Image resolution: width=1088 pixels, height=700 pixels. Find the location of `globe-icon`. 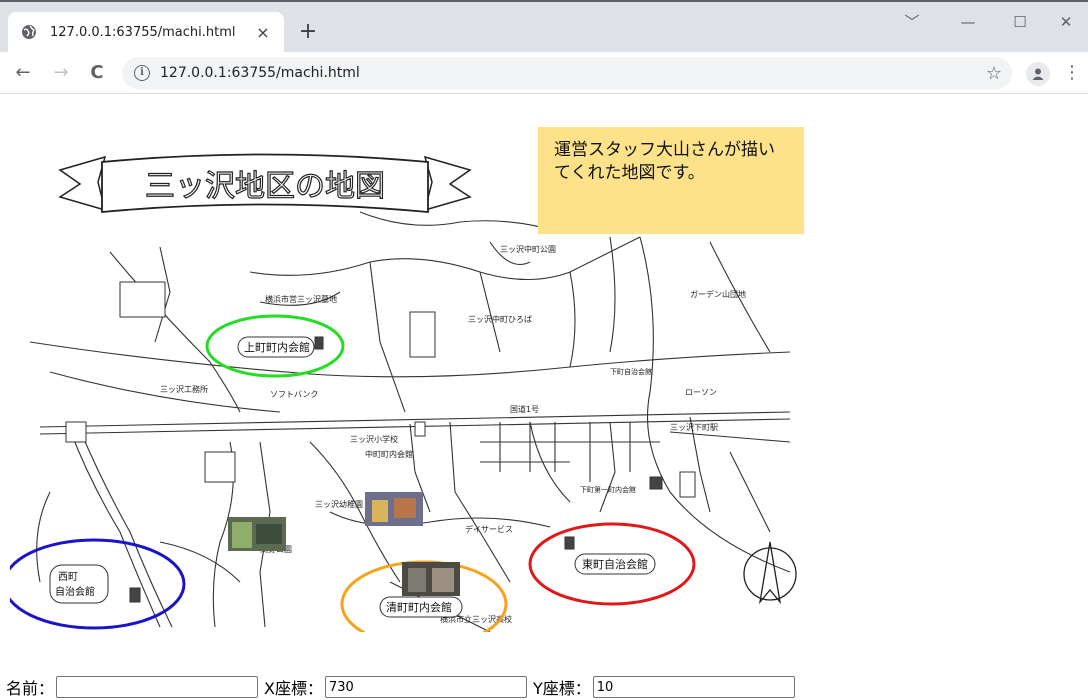

globe-icon is located at coordinates (29, 32).